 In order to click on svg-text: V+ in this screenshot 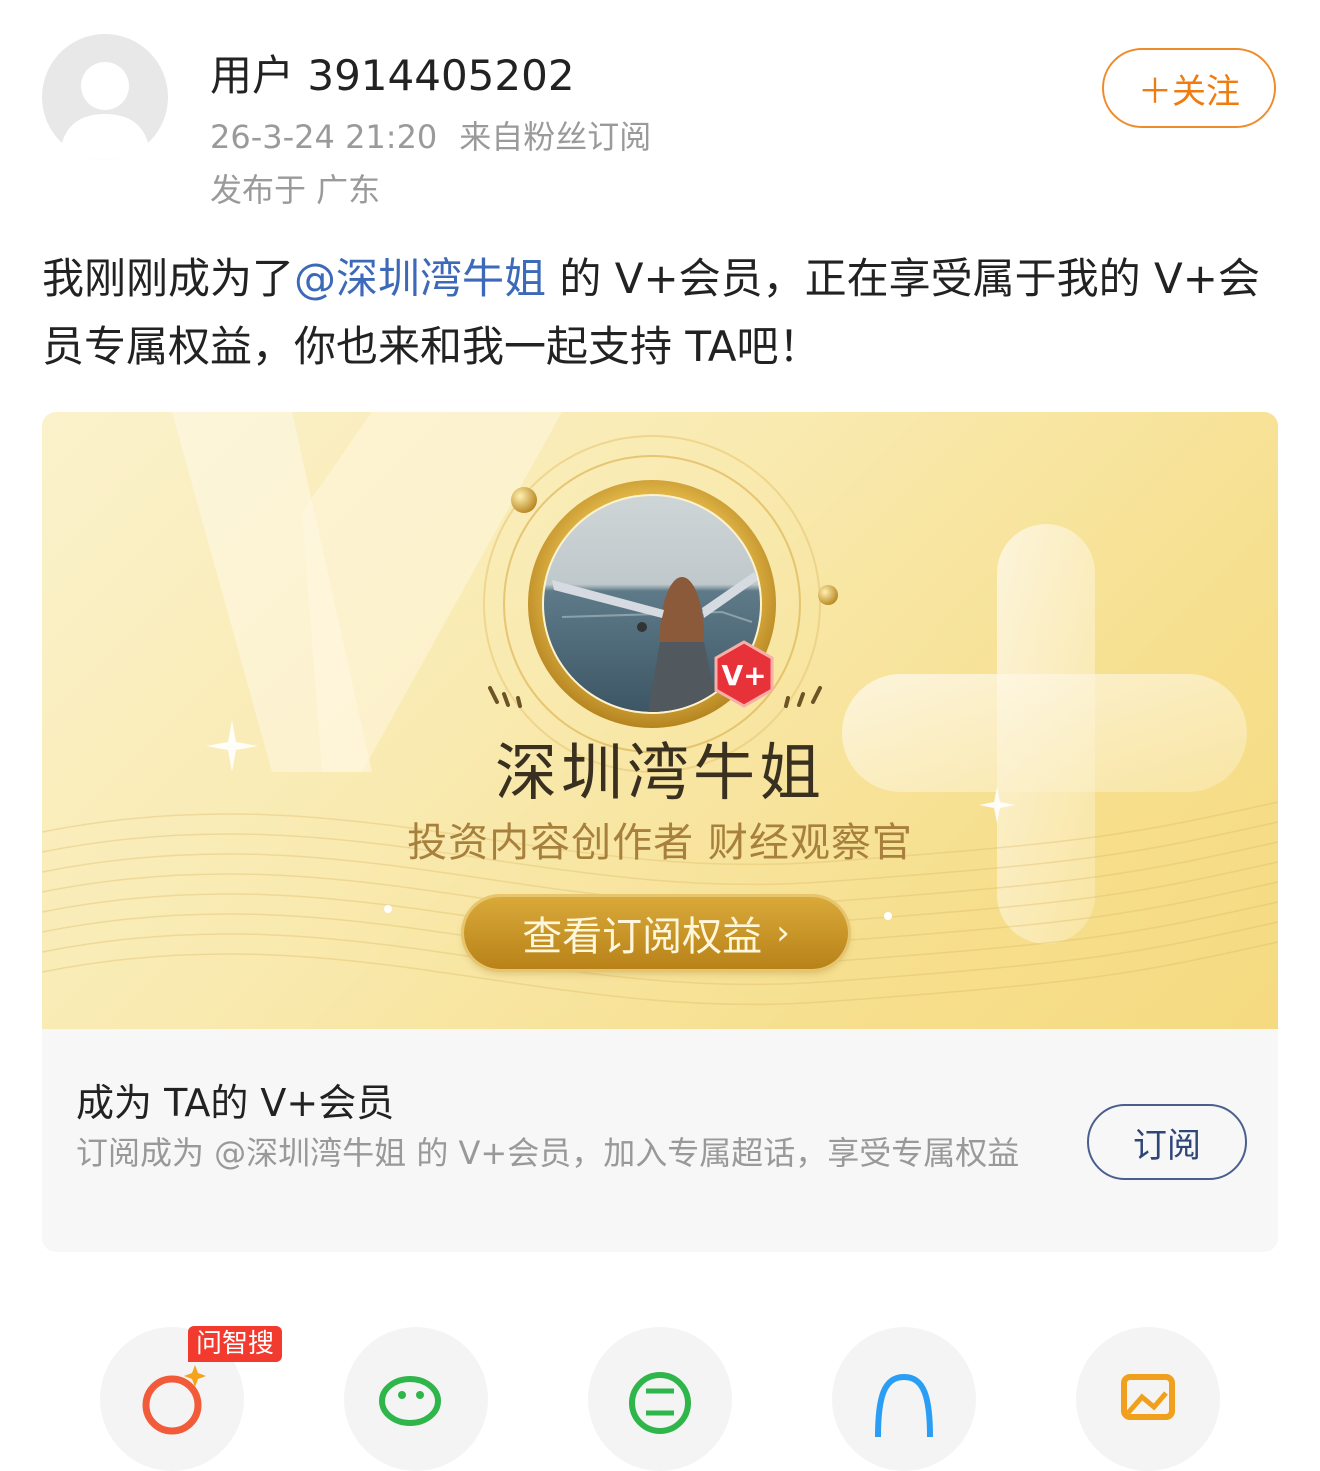, I will do `click(743, 675)`.